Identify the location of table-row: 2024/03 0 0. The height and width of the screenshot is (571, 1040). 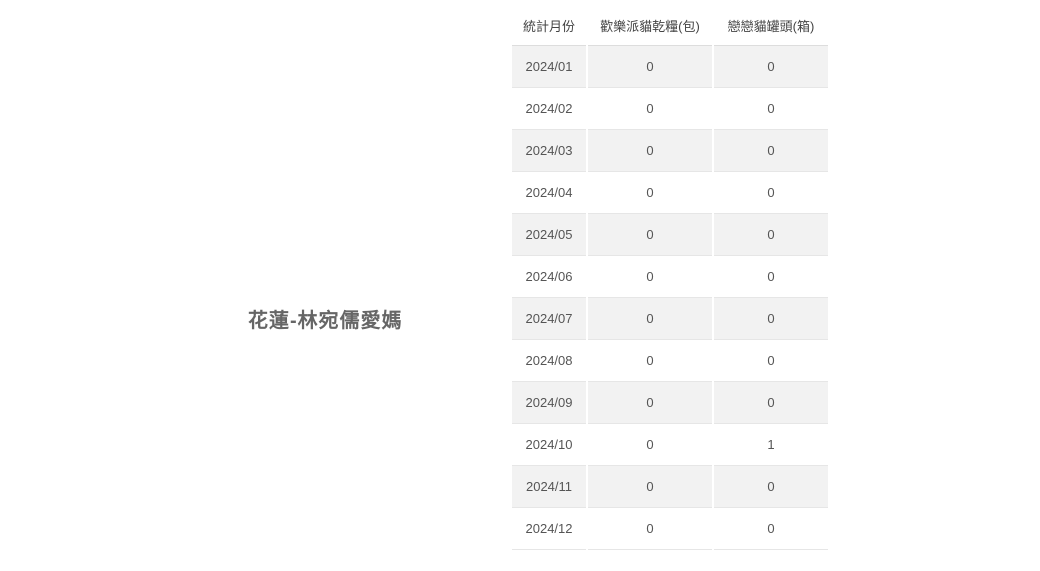
(670, 151).